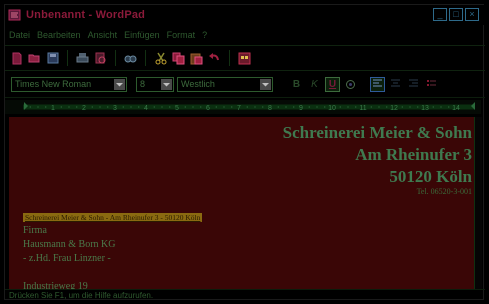  I want to click on company-phone: Tel. 06520-3-001, so click(444, 191).